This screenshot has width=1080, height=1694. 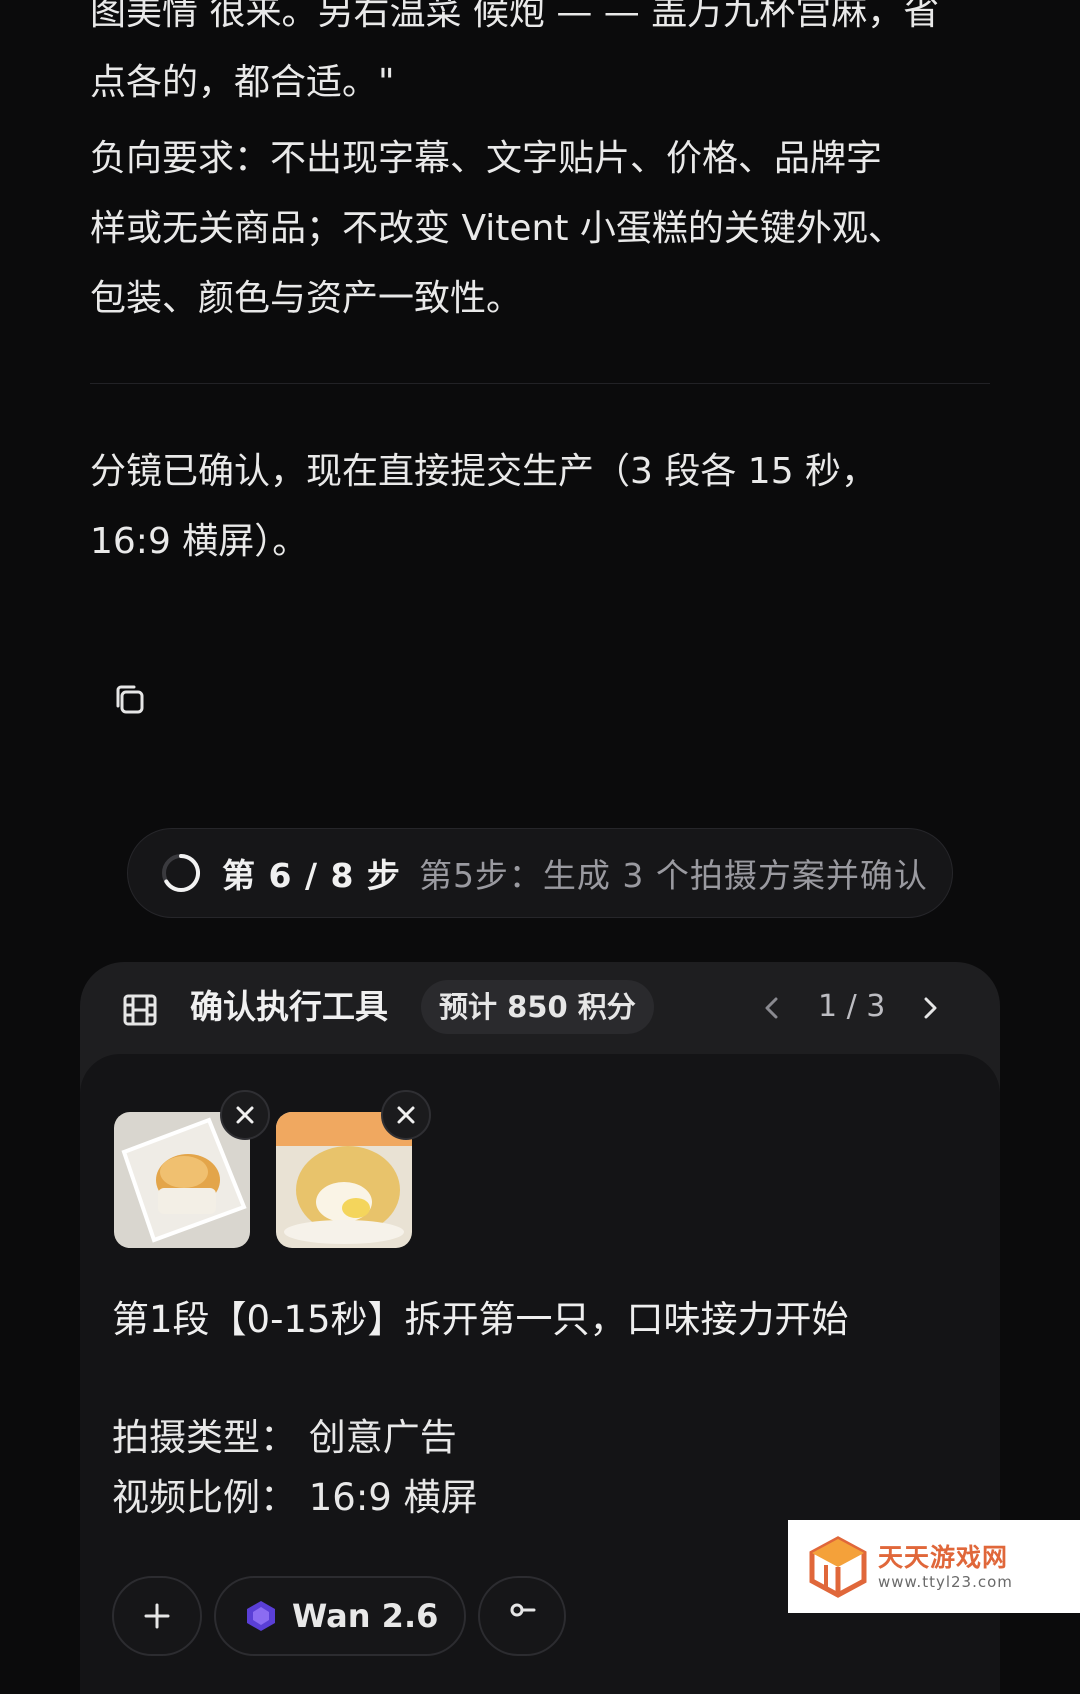 What do you see at coordinates (486, 158) in the screenshot?
I see `message-line: 负向要求：不出现字幕、文字贴片、价格、品牌字` at bounding box center [486, 158].